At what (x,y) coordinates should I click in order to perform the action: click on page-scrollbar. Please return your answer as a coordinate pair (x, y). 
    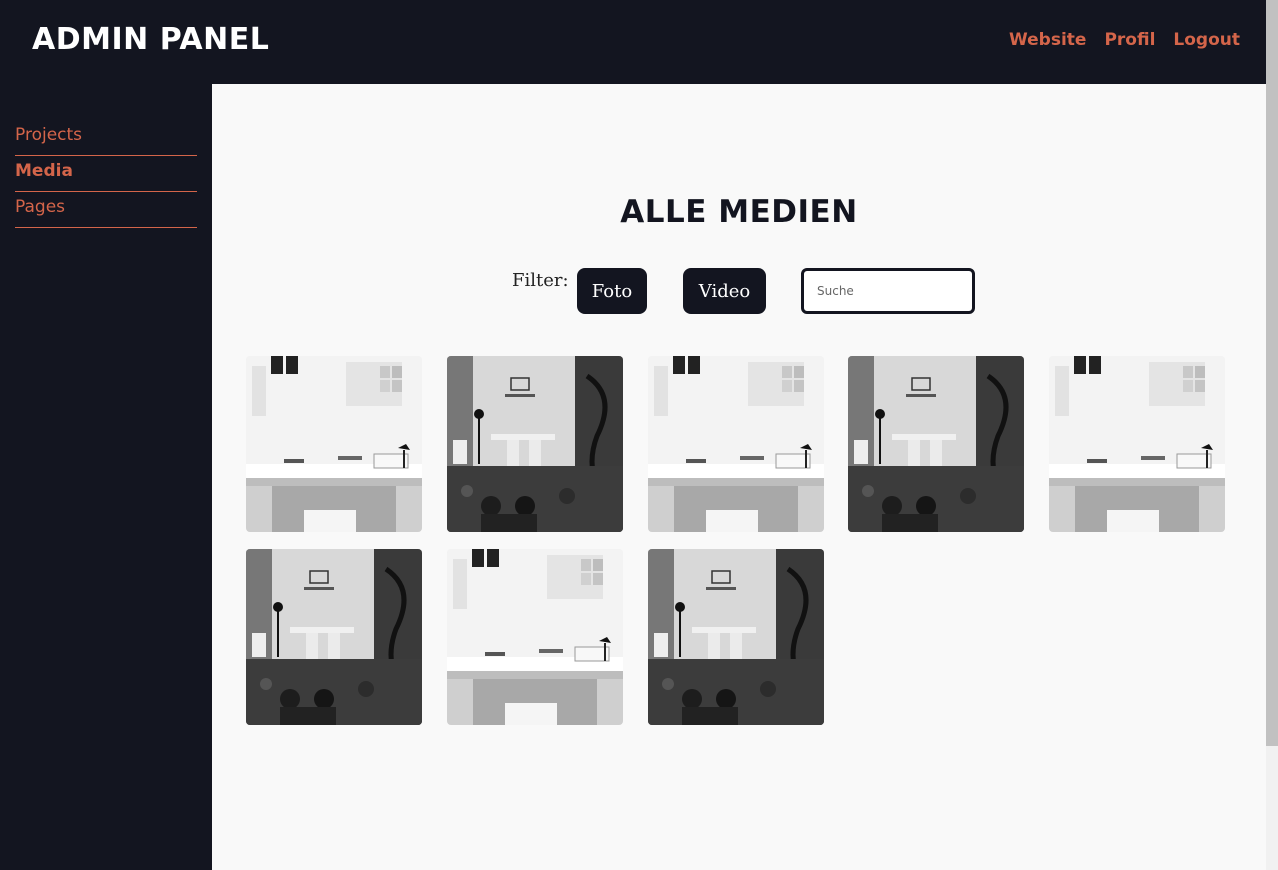
    Looking at the image, I should click on (1272, 435).